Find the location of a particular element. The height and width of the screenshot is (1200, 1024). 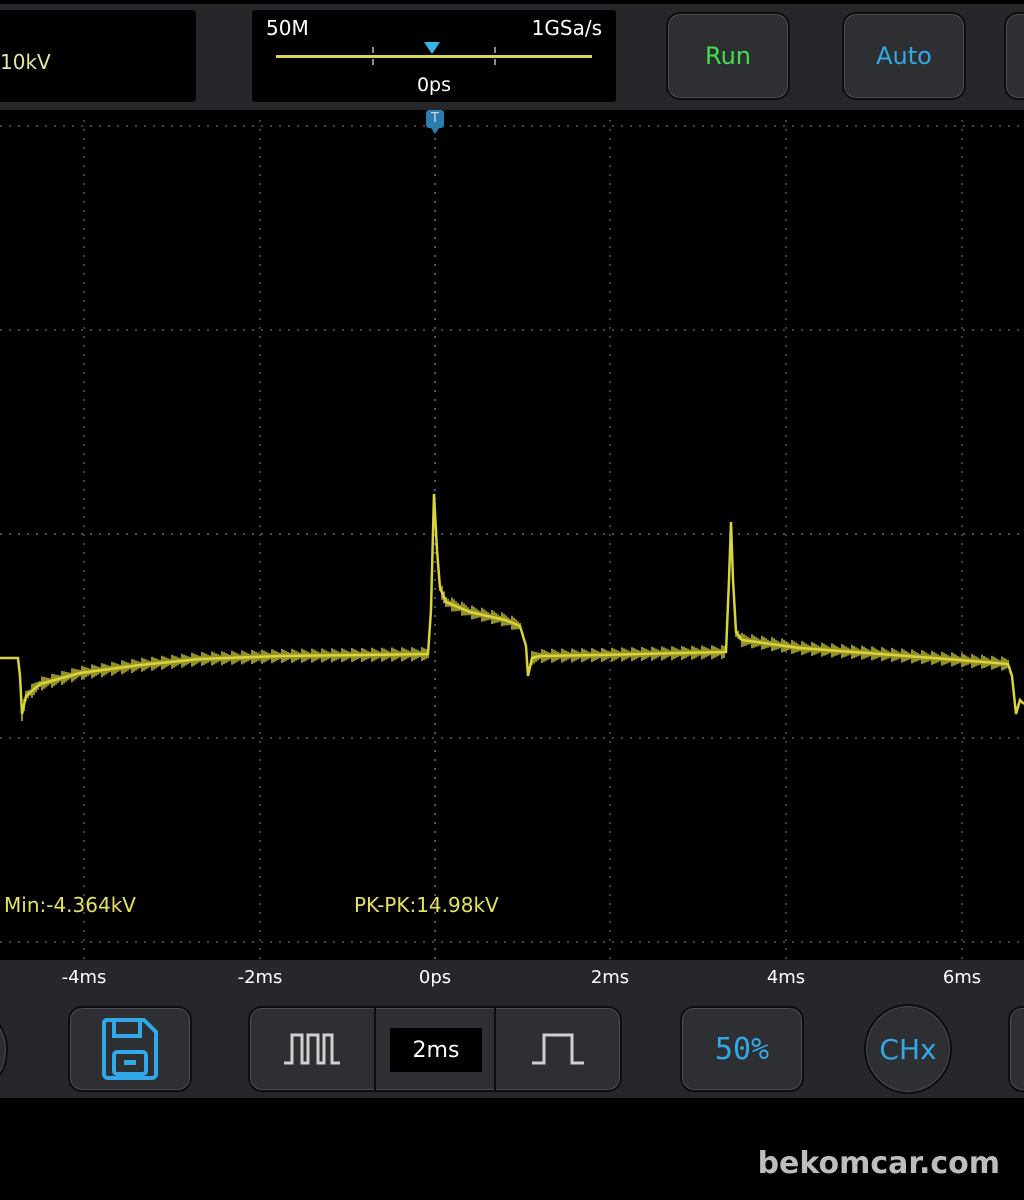

timebase-decrease-button is located at coordinates (312, 1049).